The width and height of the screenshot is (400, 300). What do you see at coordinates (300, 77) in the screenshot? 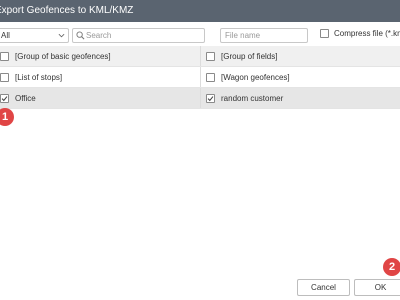
I see `geofence-item: [Wagon geofences]` at bounding box center [300, 77].